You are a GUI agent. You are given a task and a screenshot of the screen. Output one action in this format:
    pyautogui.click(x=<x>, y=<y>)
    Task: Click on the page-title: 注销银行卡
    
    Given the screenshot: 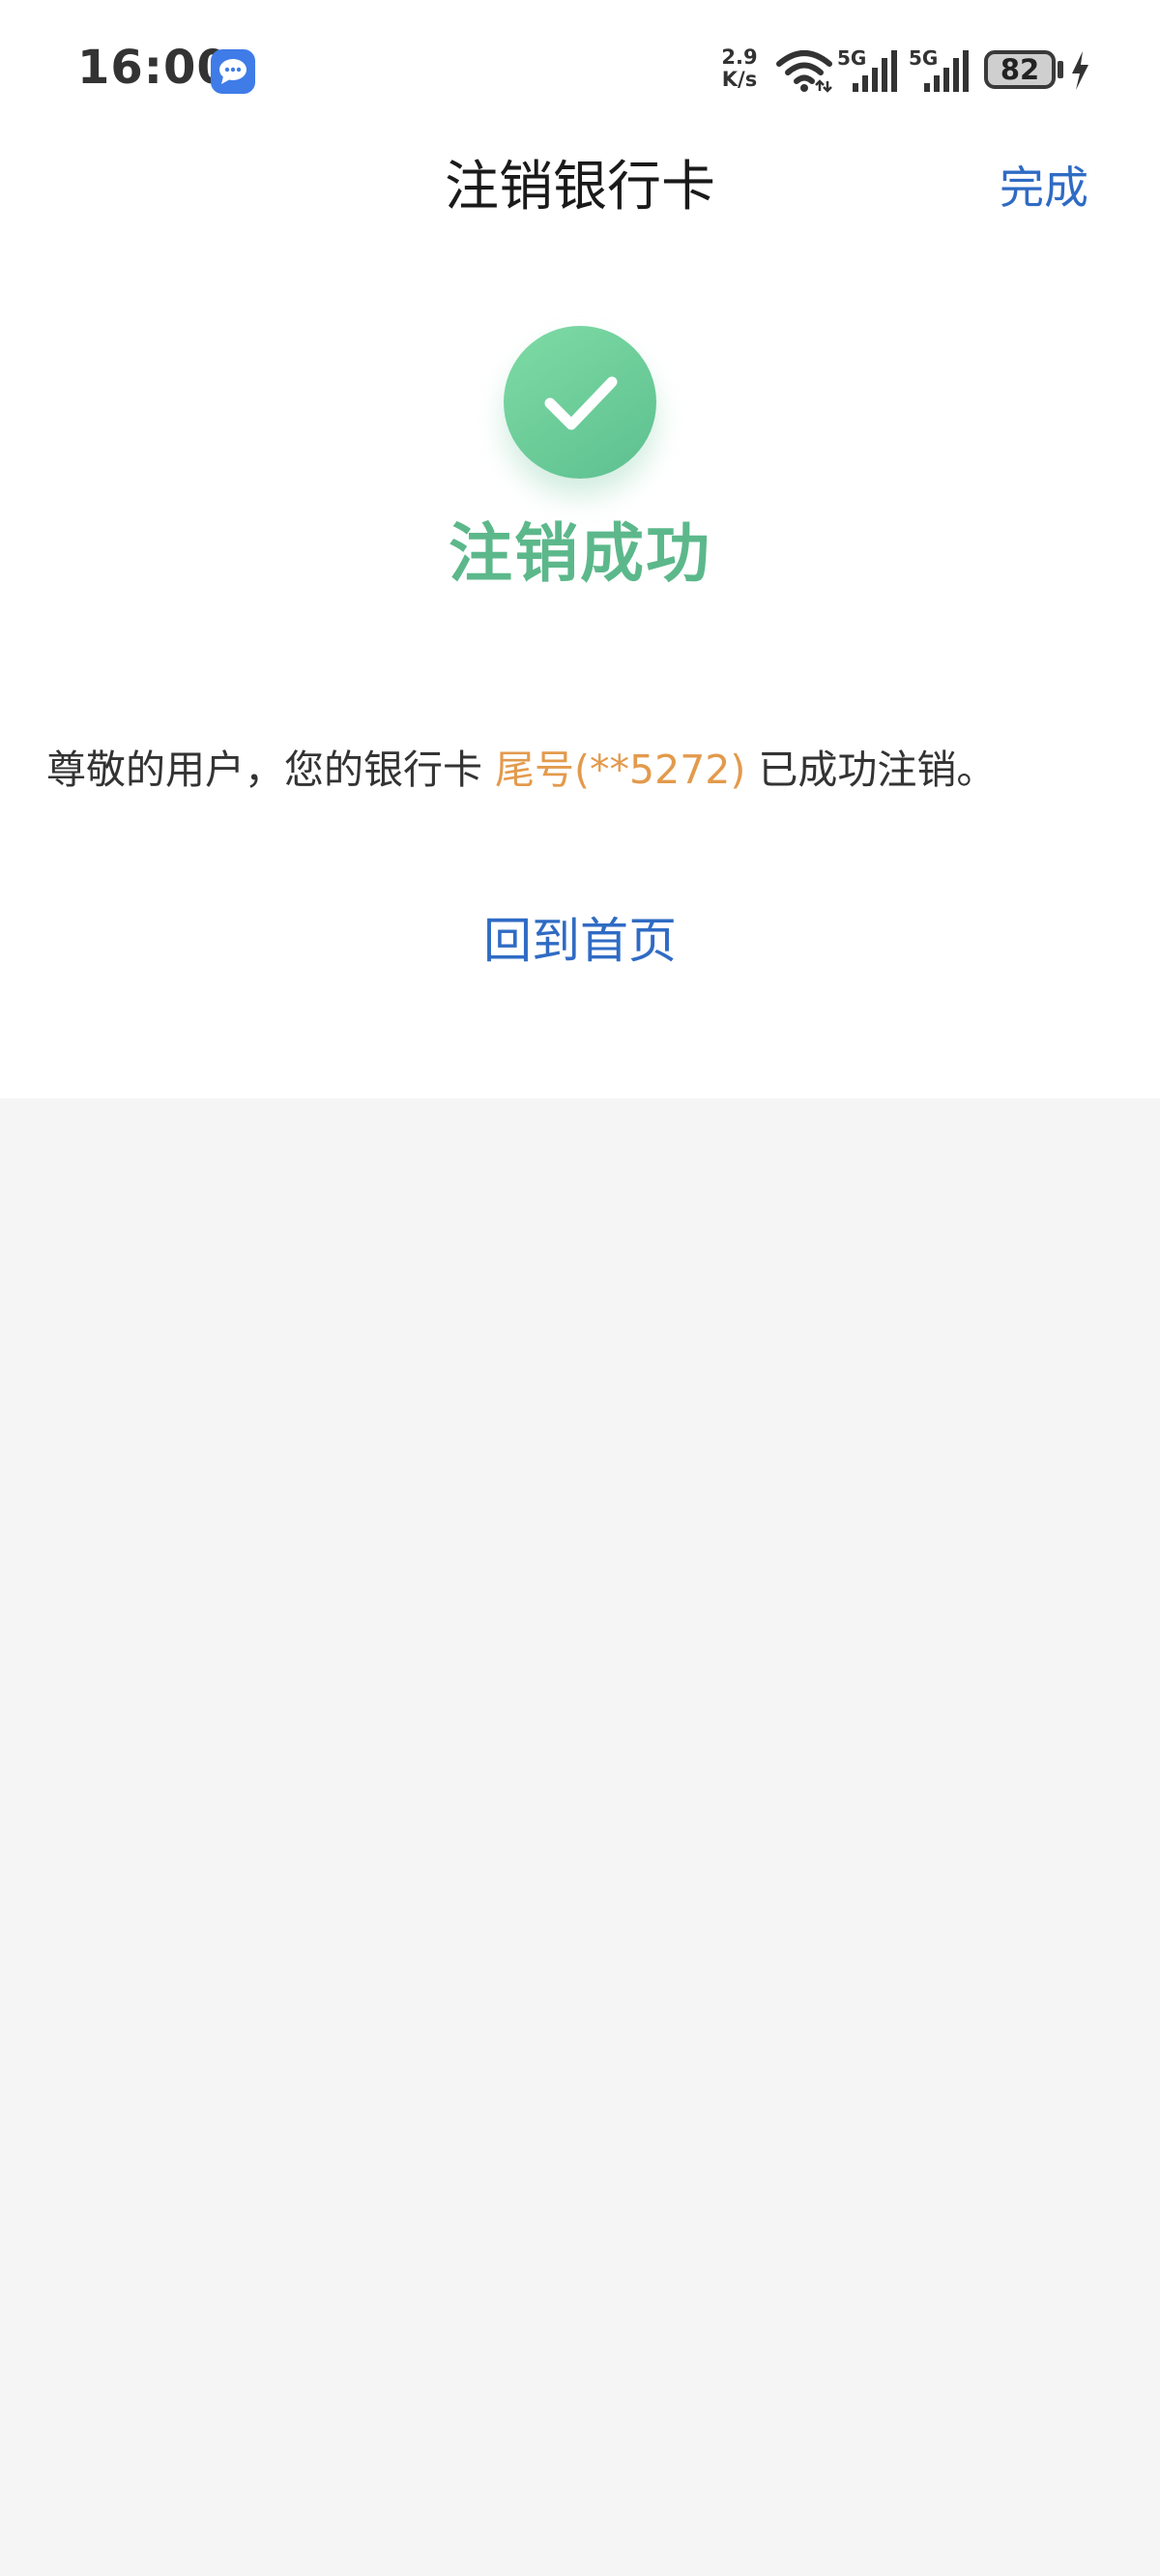 What is the action you would take?
    pyautogui.click(x=580, y=187)
    